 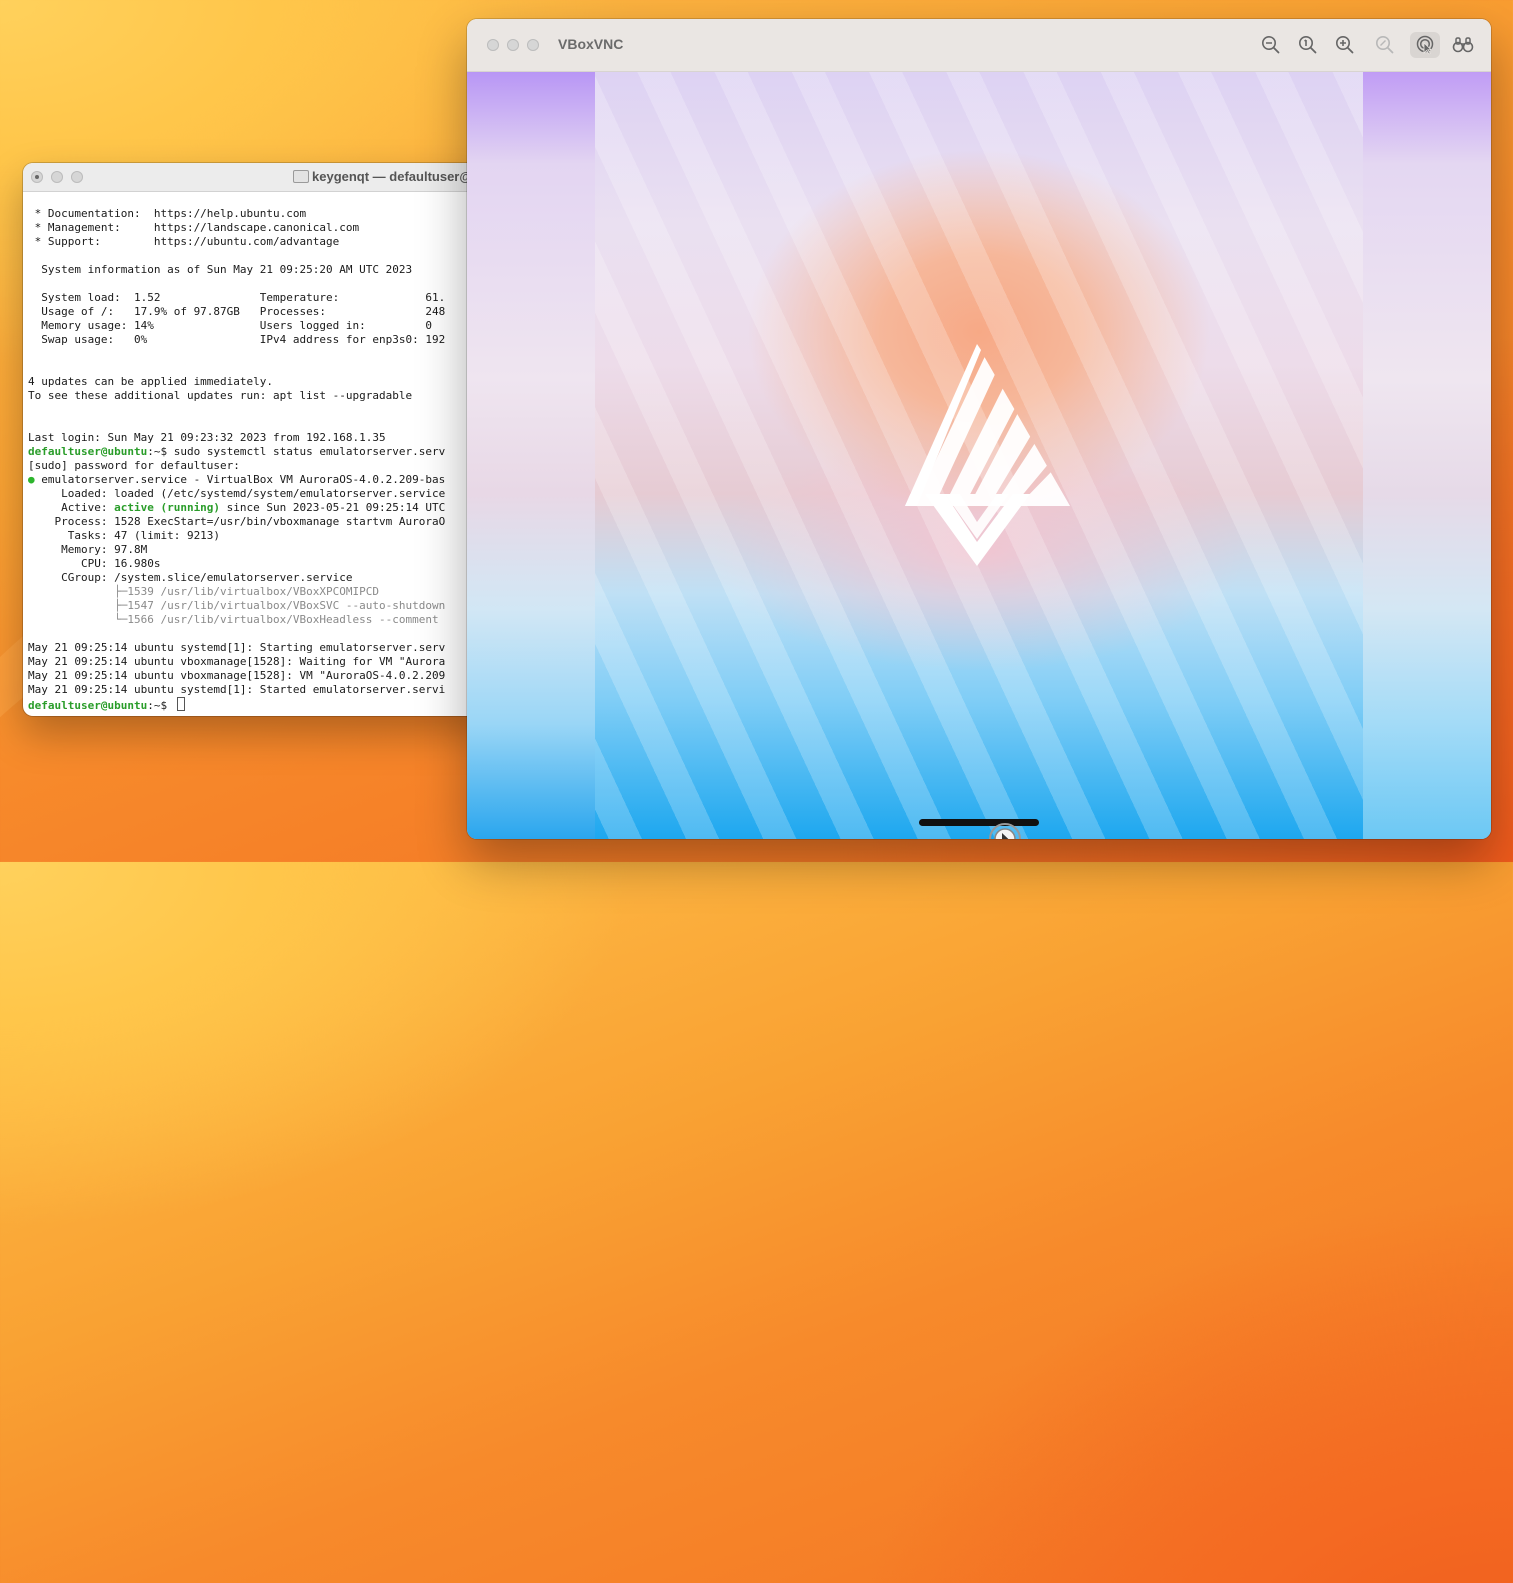 I want to click on terminal-text: * Support: https://ubuntu.com/advantage, so click(x=184, y=241).